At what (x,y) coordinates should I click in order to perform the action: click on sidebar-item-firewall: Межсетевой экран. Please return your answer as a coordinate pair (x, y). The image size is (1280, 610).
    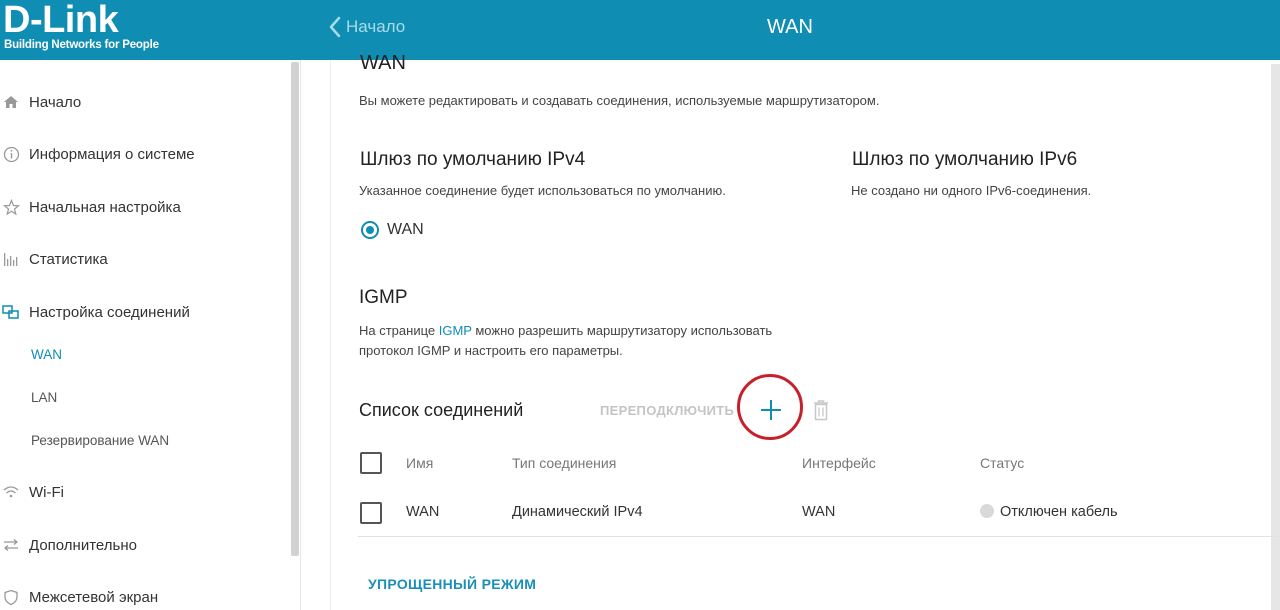
    Looking at the image, I should click on (79, 597).